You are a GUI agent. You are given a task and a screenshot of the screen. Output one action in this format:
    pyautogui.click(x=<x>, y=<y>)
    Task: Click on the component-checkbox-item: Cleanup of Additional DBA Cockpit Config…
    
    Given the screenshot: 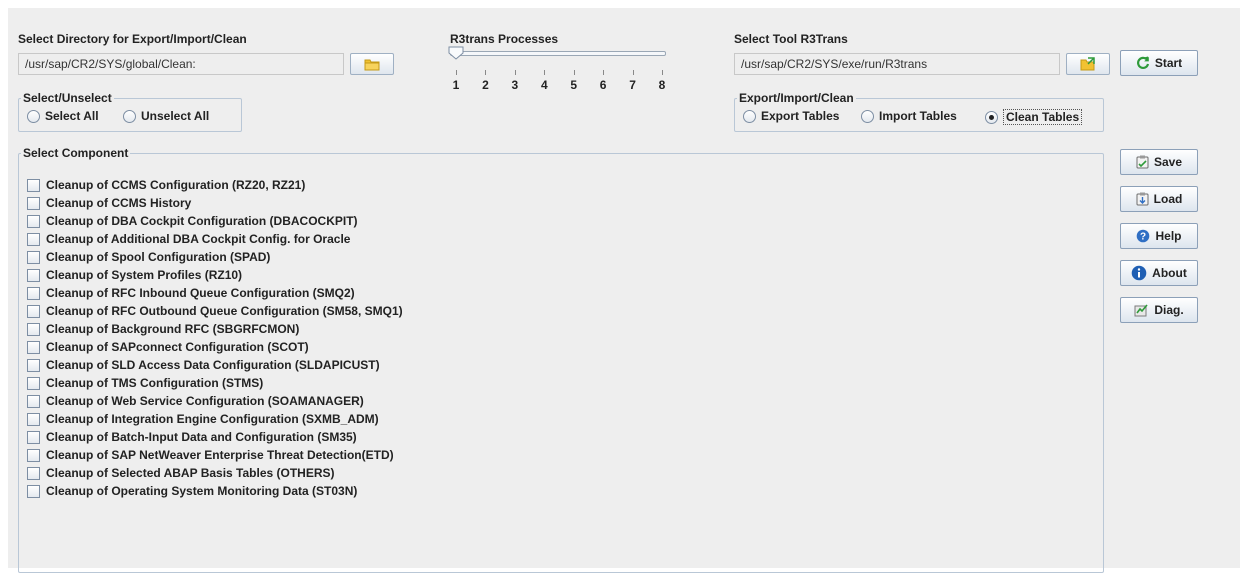 What is the action you would take?
    pyautogui.click(x=215, y=239)
    